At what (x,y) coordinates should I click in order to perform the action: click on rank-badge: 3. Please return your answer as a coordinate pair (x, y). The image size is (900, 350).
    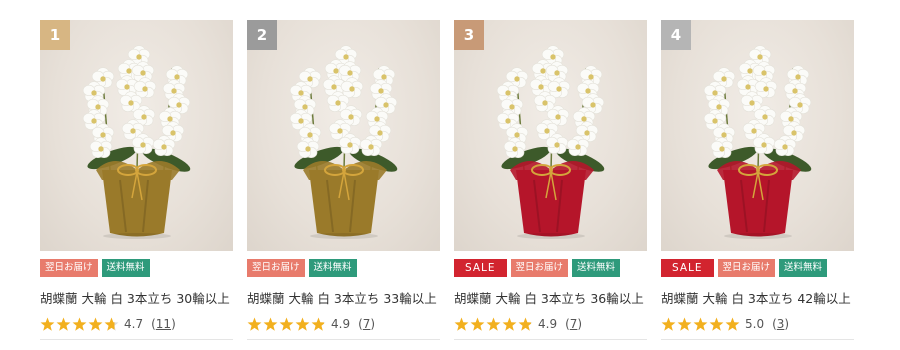
    Looking at the image, I should click on (469, 35).